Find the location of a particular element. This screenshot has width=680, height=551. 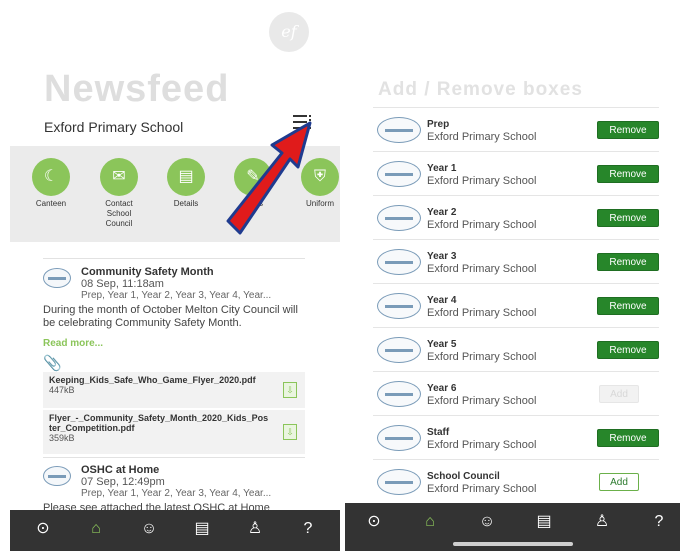

box-name: Year 1 is located at coordinates (442, 168).